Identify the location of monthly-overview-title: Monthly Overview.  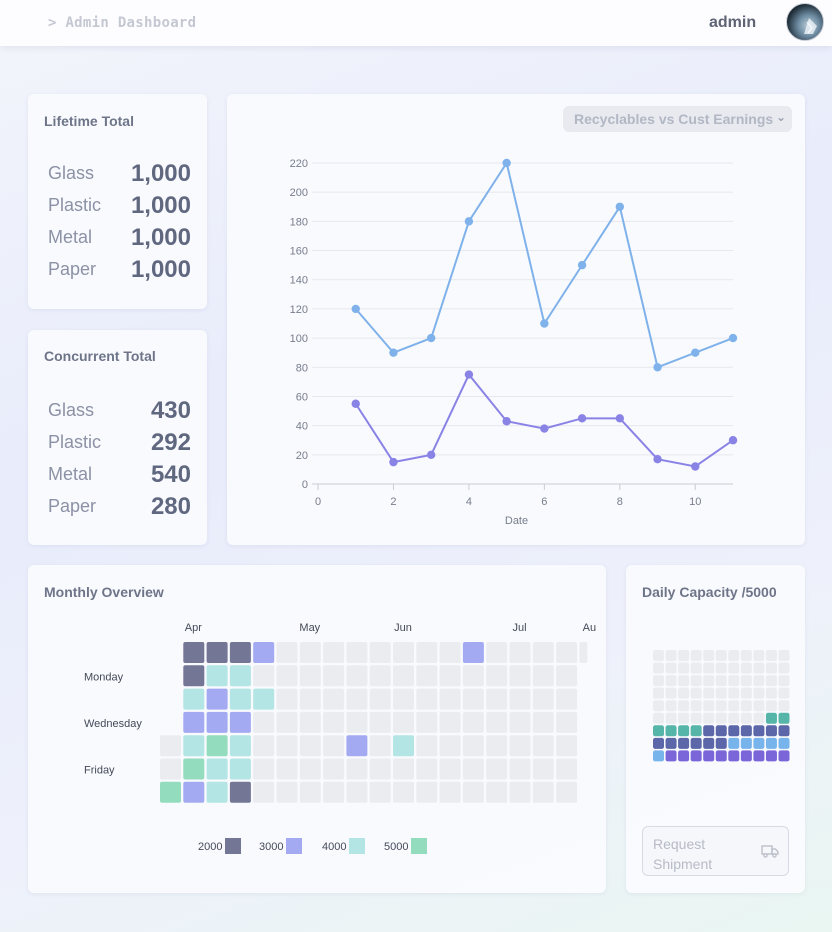
(104, 592).